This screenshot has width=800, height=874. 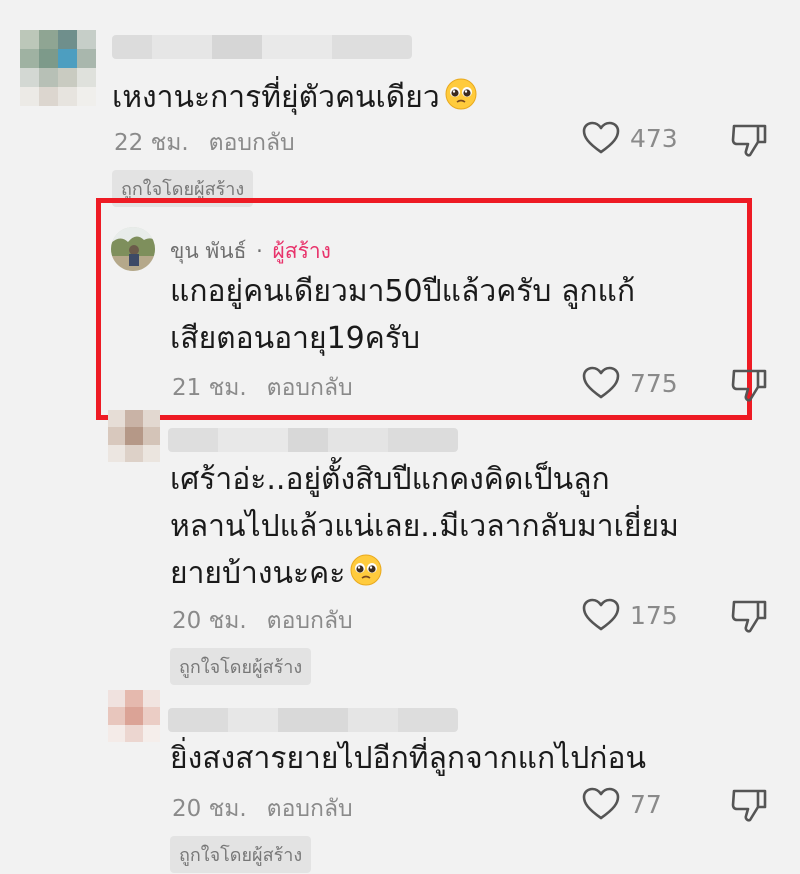 I want to click on comment-meta: 21 ชม. ตอบกลับ, so click(x=262, y=388).